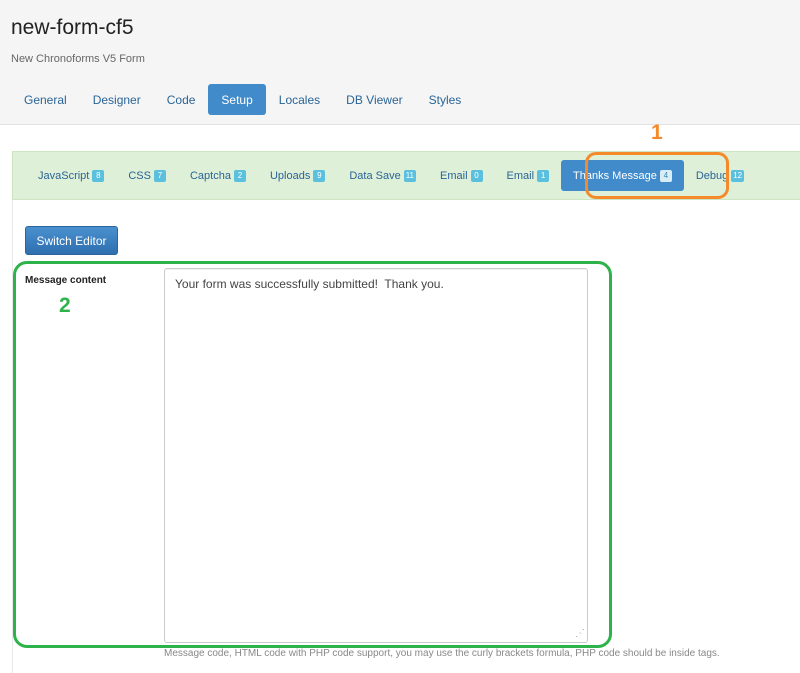  I want to click on count-badge: 12, so click(738, 175).